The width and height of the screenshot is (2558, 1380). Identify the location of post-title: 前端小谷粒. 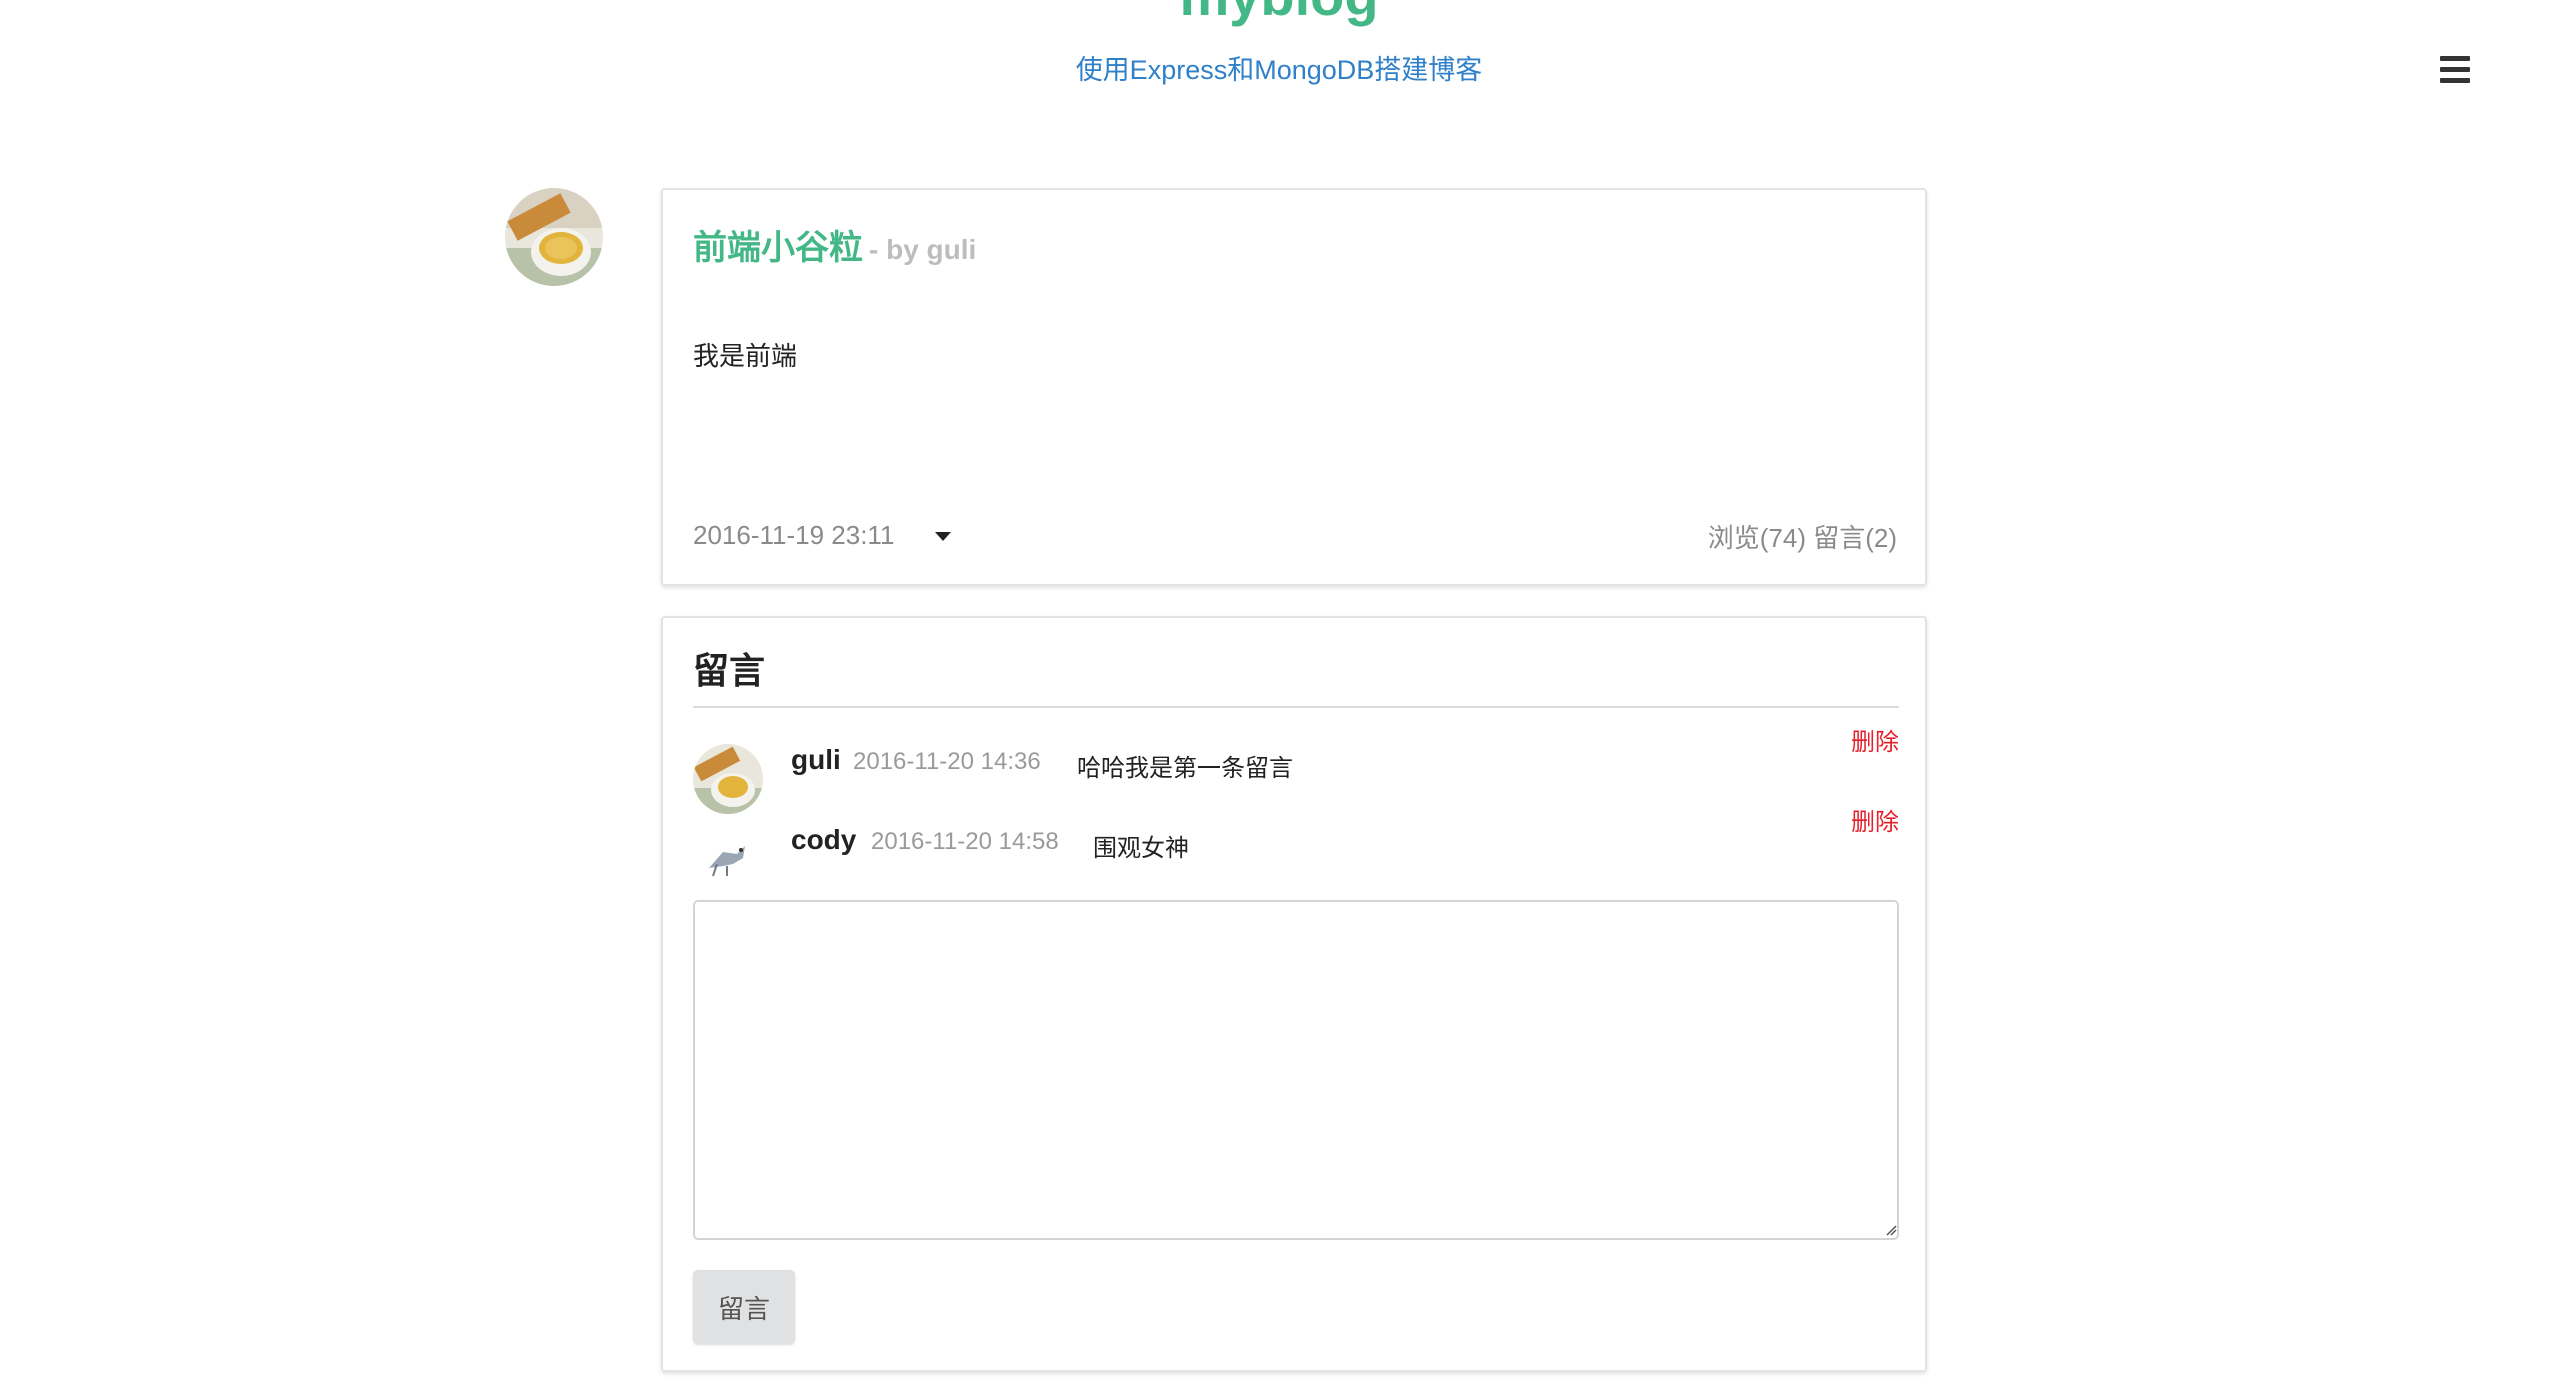
(778, 248).